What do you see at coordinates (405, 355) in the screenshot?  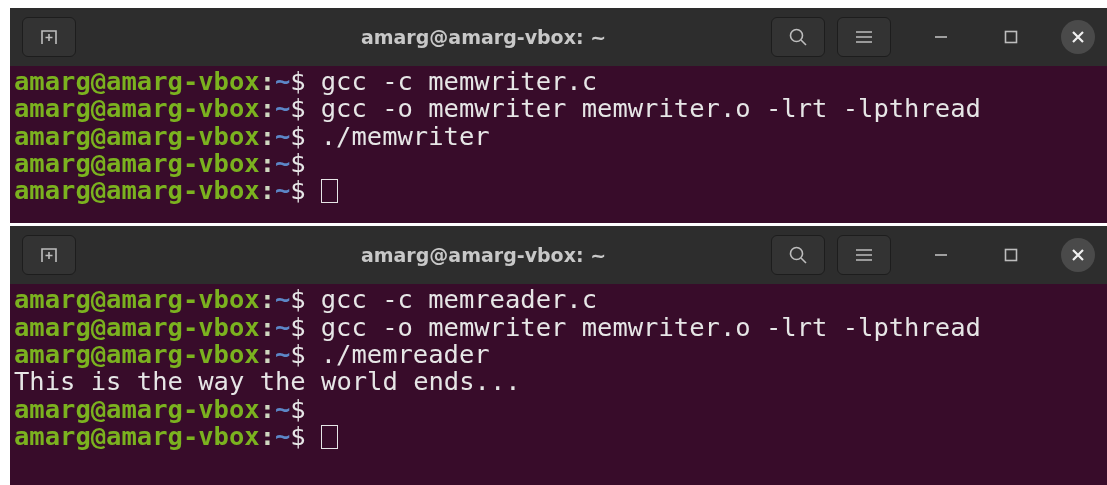 I see `command-text: ./memreader` at bounding box center [405, 355].